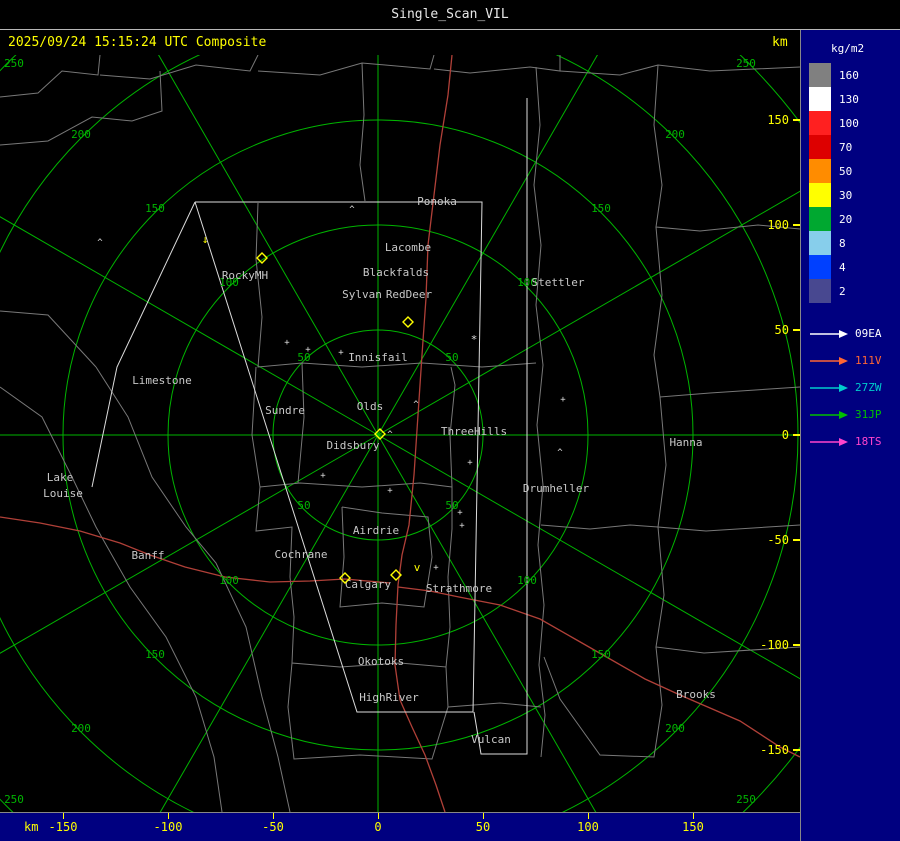 This screenshot has width=900, height=841. Describe the element at coordinates (370, 406) in the screenshot. I see `city-label: Olds` at that location.